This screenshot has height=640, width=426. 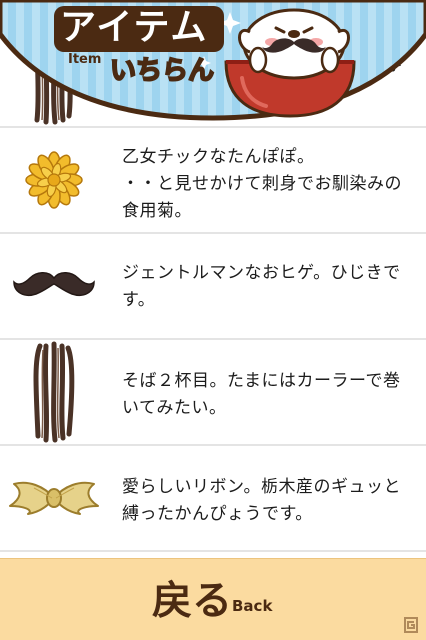 What do you see at coordinates (85, 59) in the screenshot?
I see `header-title-en: Item` at bounding box center [85, 59].